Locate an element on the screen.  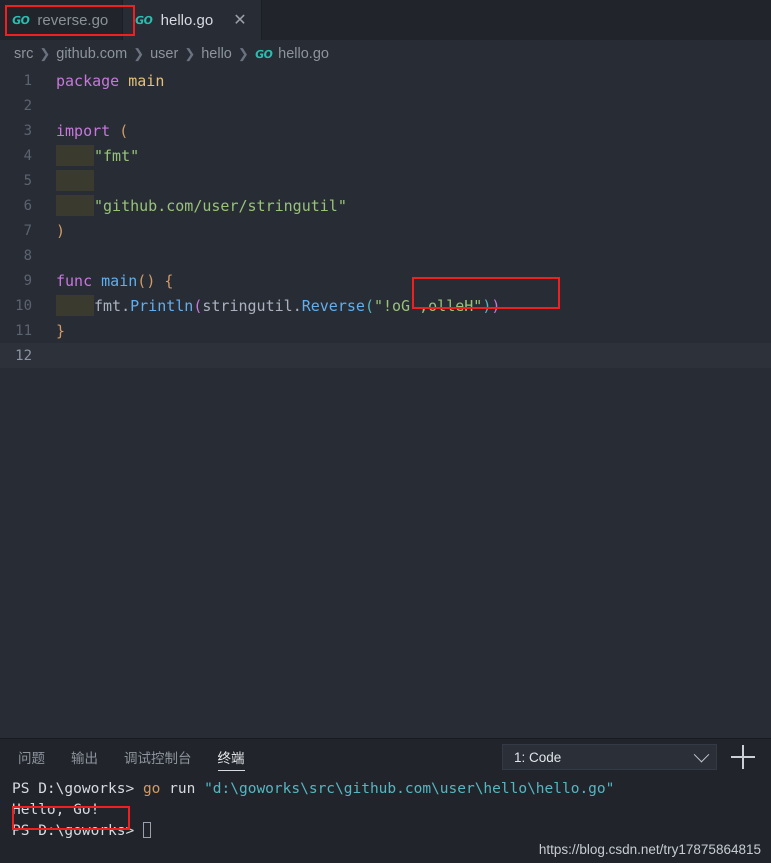
code-line-text is located at coordinates (75, 180).